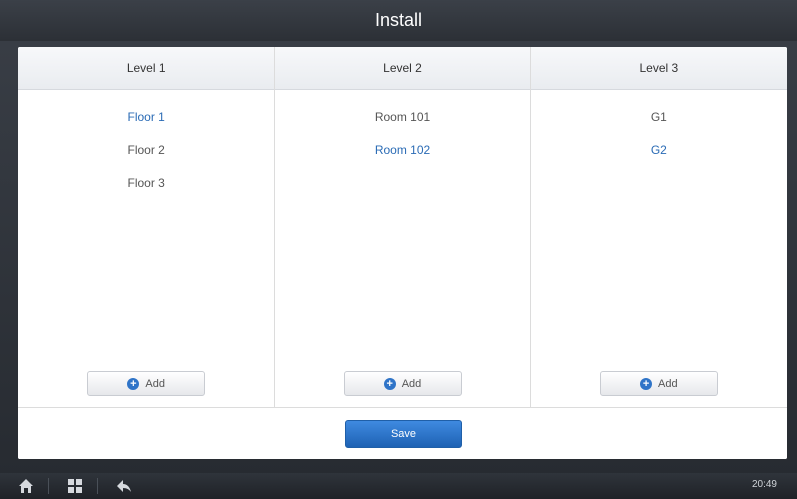 Image resolution: width=797 pixels, height=499 pixels. I want to click on add-level-2-button: + Add, so click(402, 383).